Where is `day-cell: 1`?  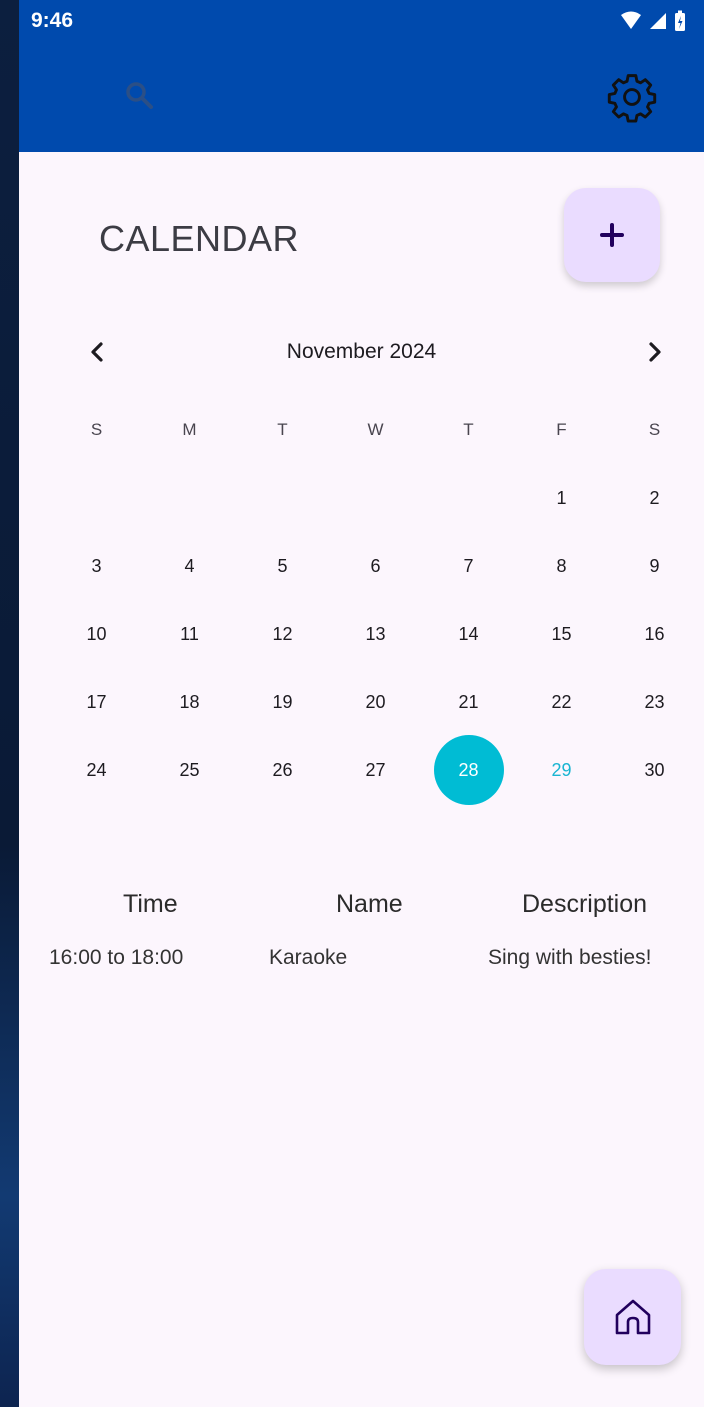
day-cell: 1 is located at coordinates (561, 498).